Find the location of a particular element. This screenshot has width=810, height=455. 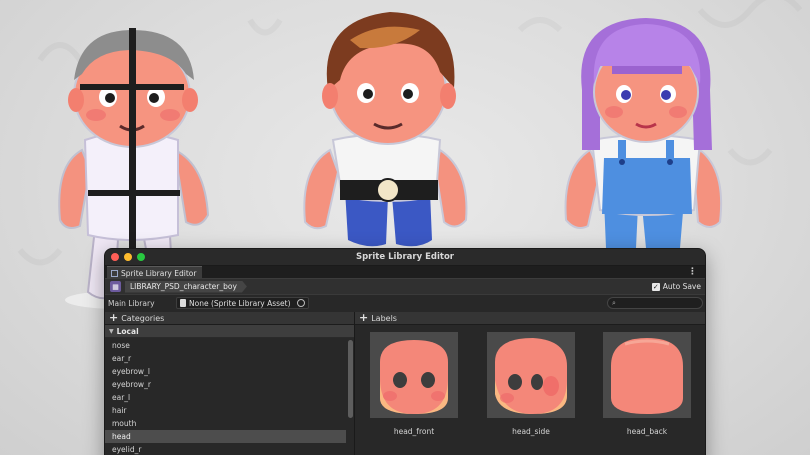

asset-breadcrumb: LIBRARY_PSD_character_boy is located at coordinates (186, 287).